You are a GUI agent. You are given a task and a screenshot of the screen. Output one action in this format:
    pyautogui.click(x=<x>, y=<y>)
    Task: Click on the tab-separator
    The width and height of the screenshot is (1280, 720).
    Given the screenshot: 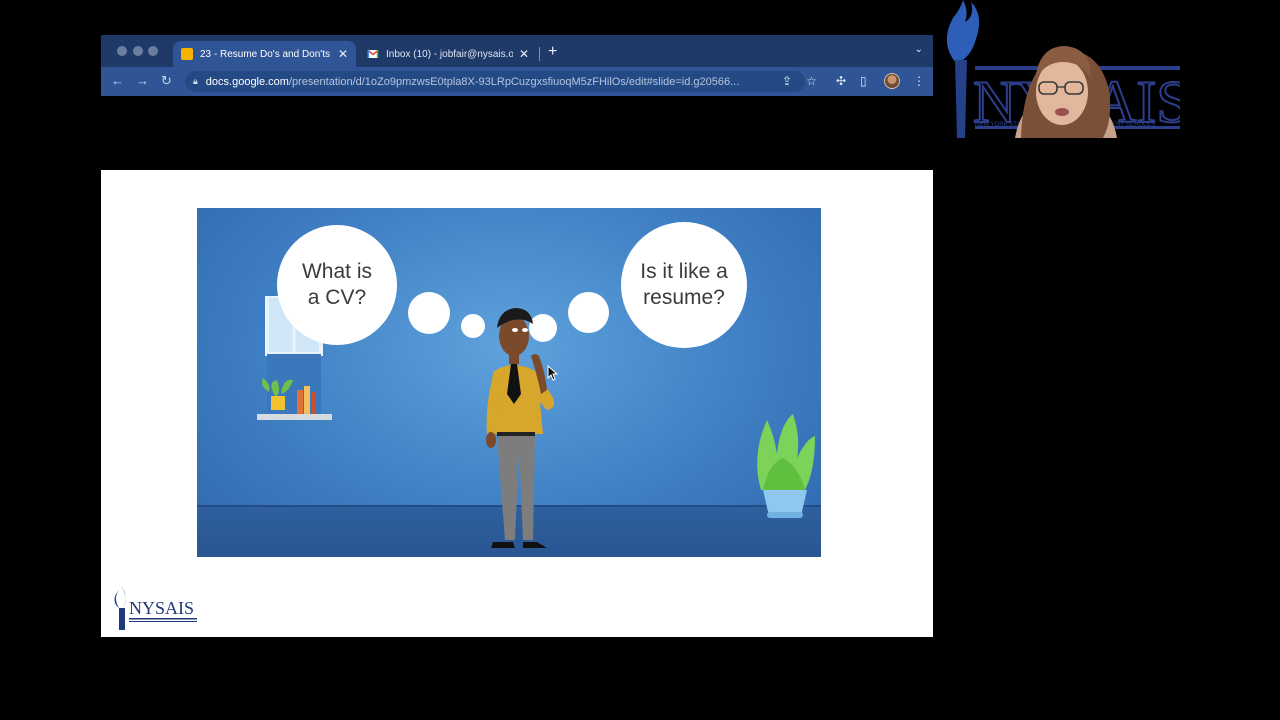 What is the action you would take?
    pyautogui.click(x=539, y=54)
    